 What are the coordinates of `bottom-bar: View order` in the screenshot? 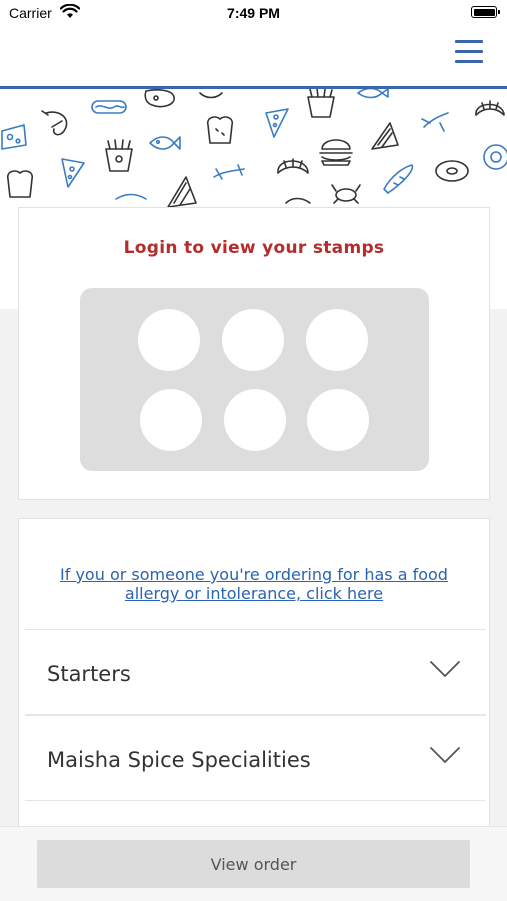 It's located at (253, 863).